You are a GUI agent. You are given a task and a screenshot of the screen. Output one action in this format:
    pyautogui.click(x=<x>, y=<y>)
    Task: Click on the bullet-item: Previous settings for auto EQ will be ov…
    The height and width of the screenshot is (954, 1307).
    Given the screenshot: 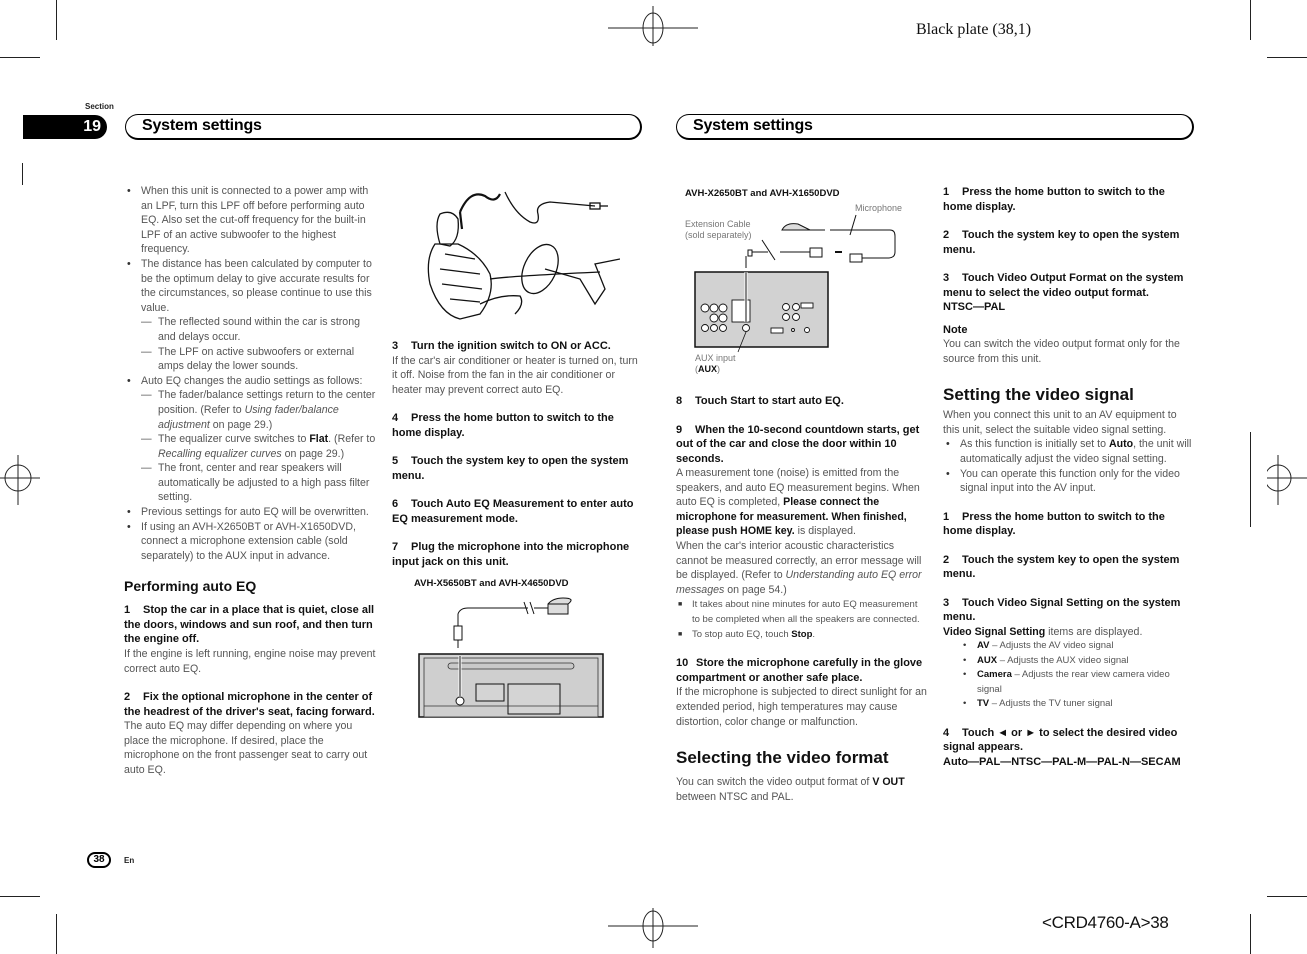 What is the action you would take?
    pyautogui.click(x=250, y=512)
    